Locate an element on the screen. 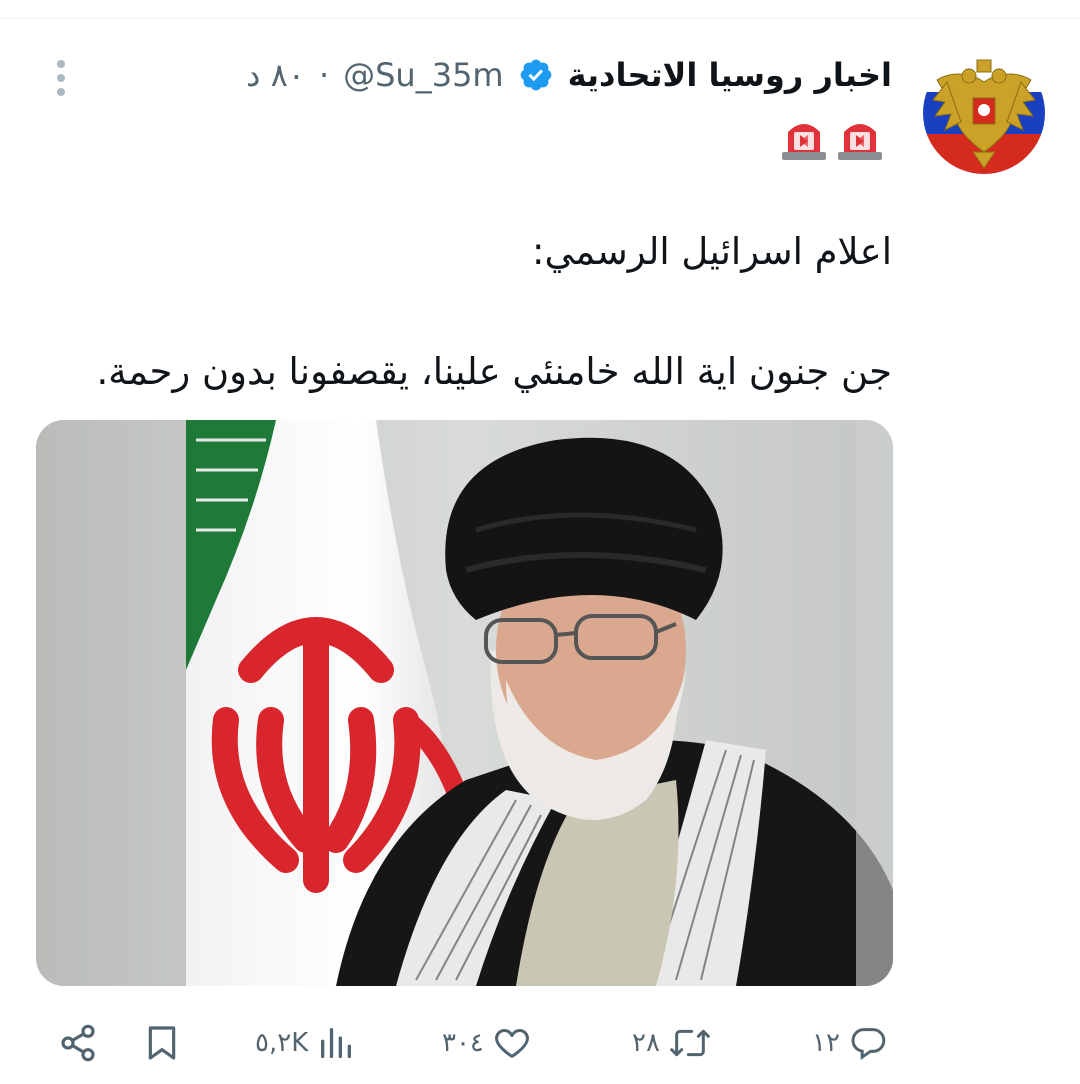  tweet-header: اخبار روسيا الاتحادية @Su_35m · ٨٠ د is located at coordinates (536, 75).